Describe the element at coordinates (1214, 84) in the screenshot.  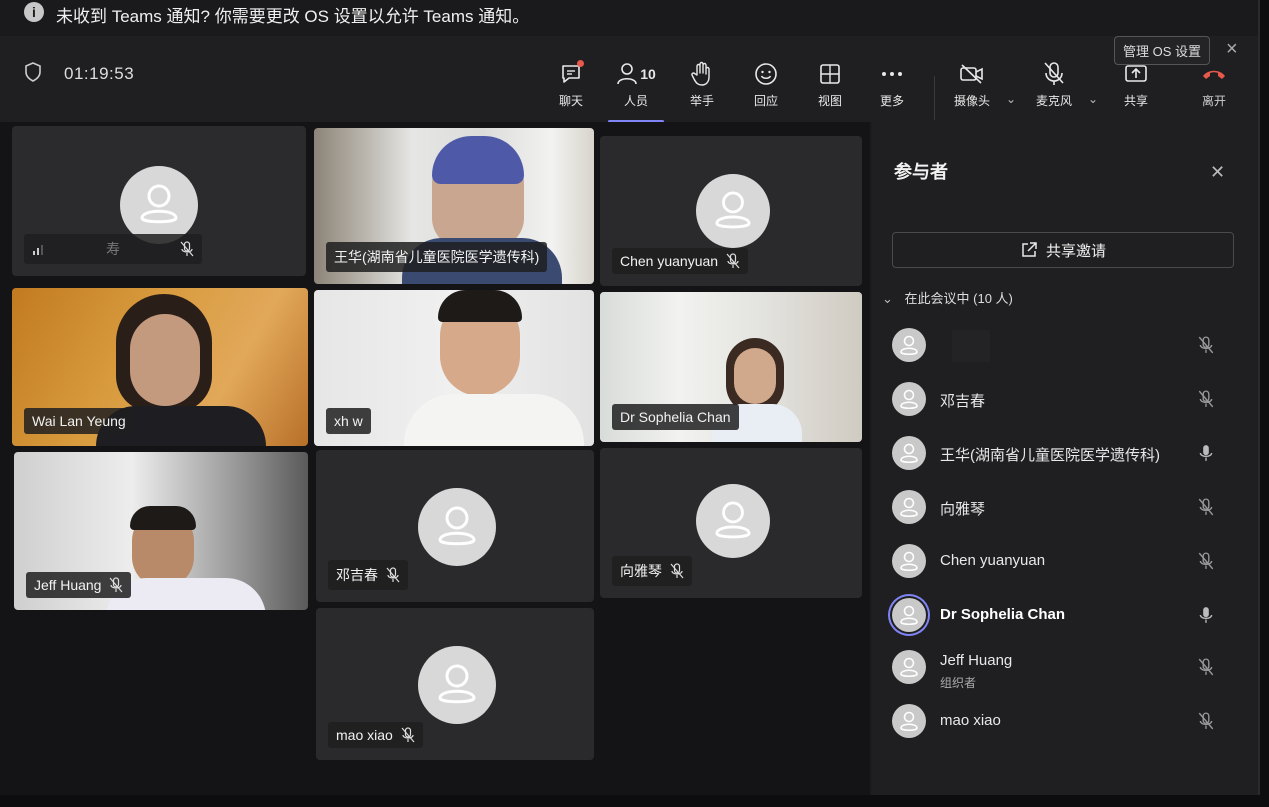
I see `leave-button: 离开` at that location.